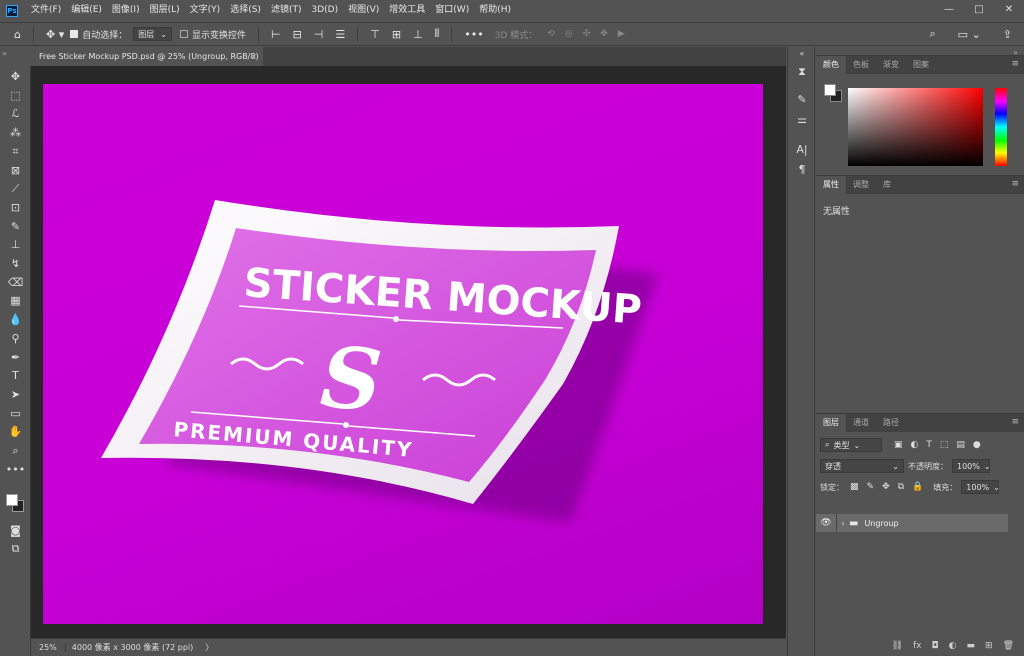 This screenshot has height=656, width=1024. Describe the element at coordinates (15, 227) in the screenshot. I see `brush-tool-icon: ✎` at that location.